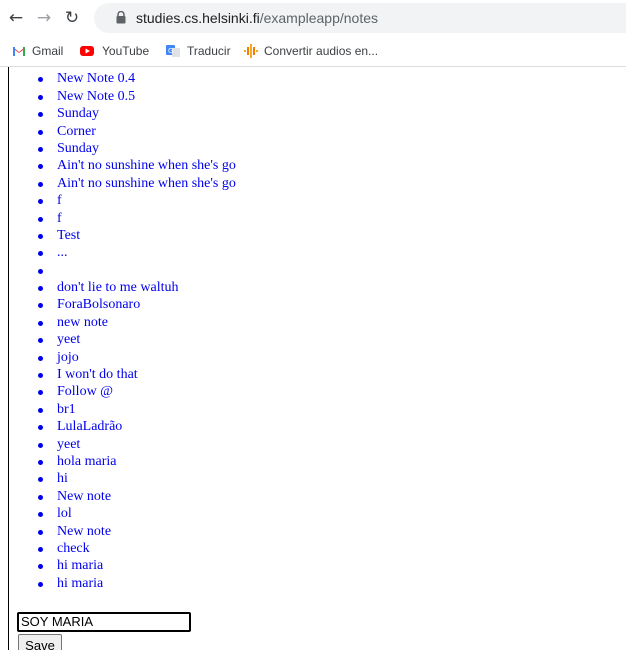 The image size is (626, 650). What do you see at coordinates (251, 51) in the screenshot?
I see `audio-icon` at bounding box center [251, 51].